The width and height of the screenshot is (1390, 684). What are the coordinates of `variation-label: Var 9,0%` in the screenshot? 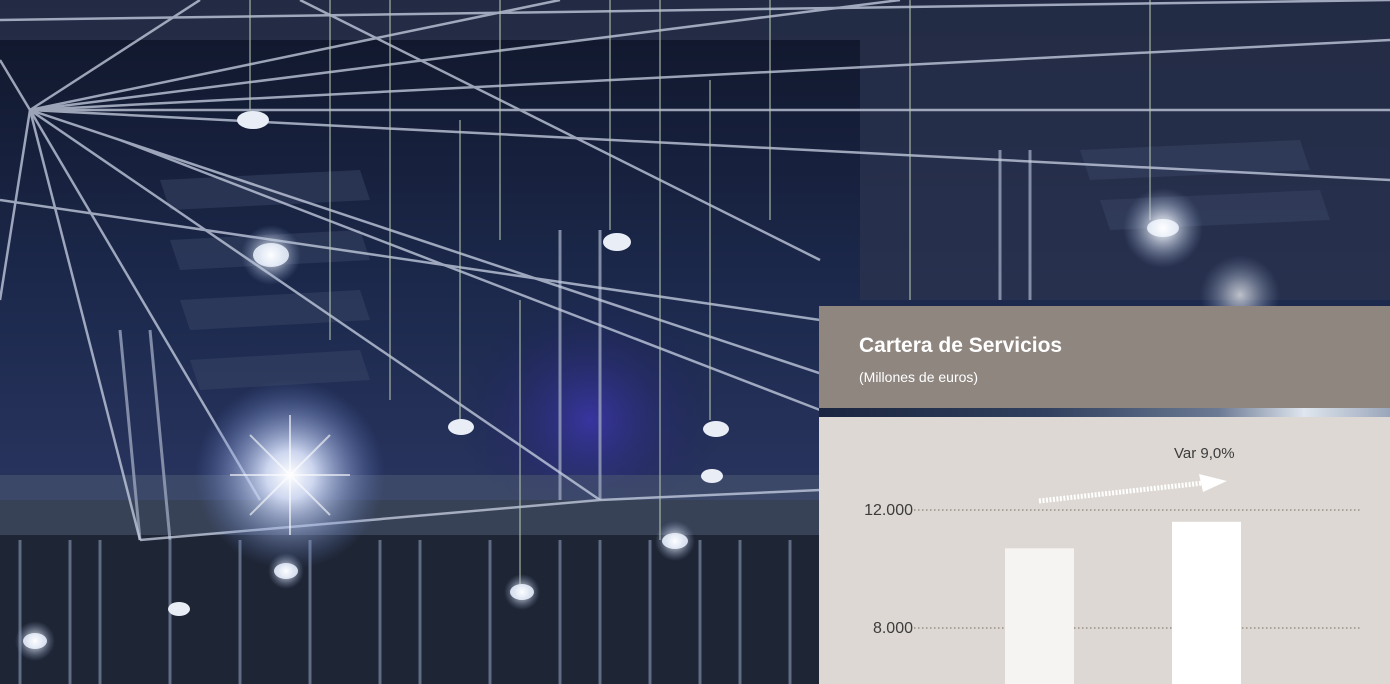 It's located at (1204, 453).